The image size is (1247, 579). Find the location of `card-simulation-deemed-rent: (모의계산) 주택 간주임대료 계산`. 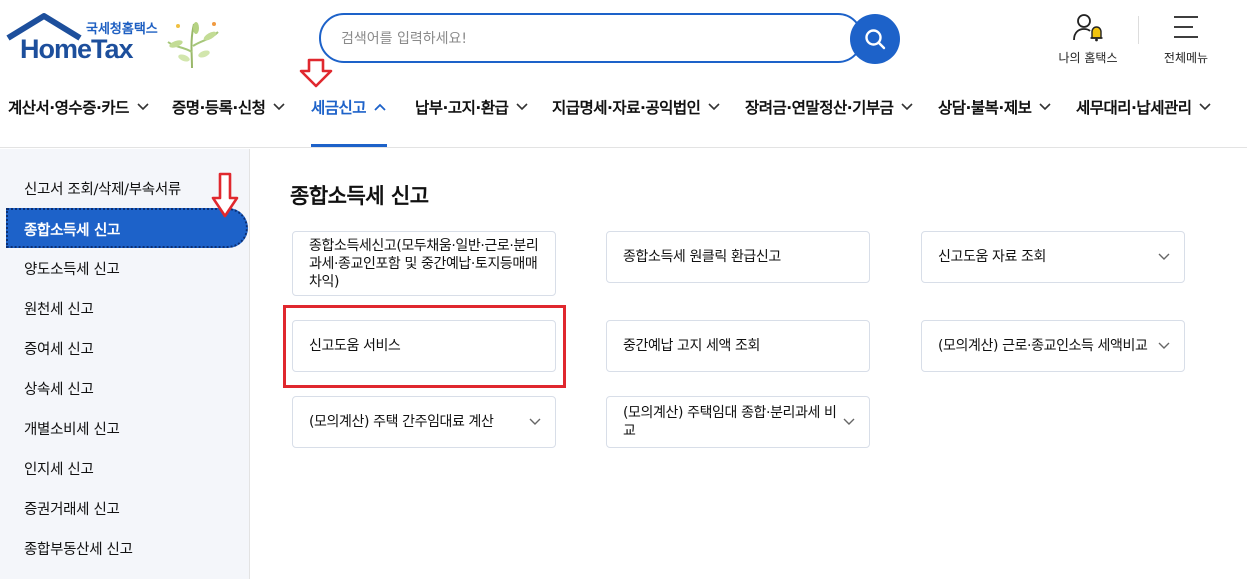

card-simulation-deemed-rent: (모의계산) 주택 간주임대료 계산 is located at coordinates (424, 422).